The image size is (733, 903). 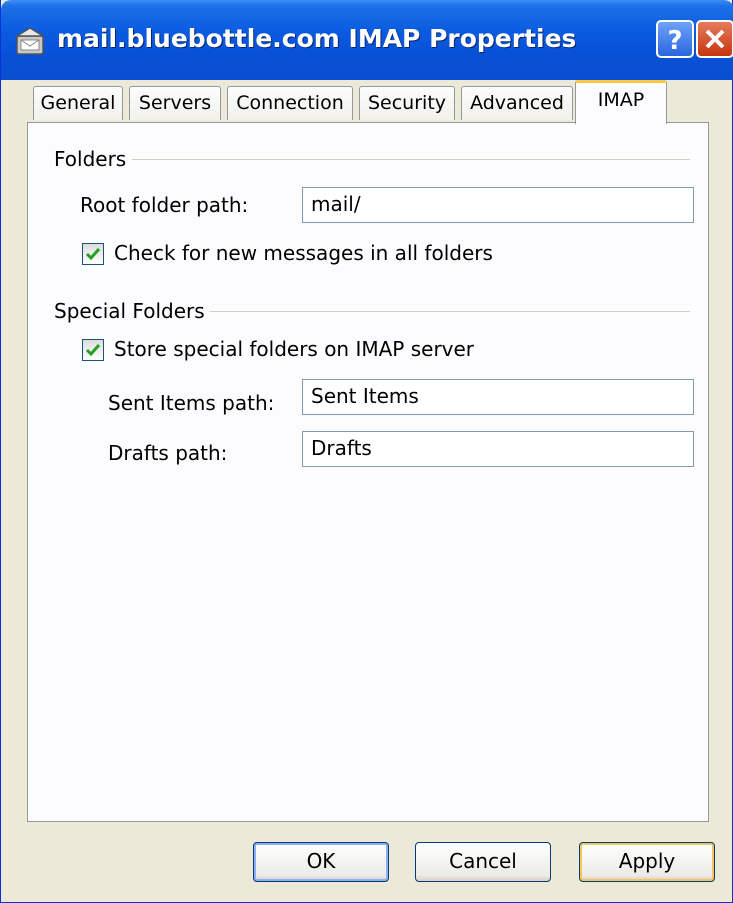 I want to click on title-bar: mail.bluebottle.com IMAP Properties ?, so click(x=367, y=40).